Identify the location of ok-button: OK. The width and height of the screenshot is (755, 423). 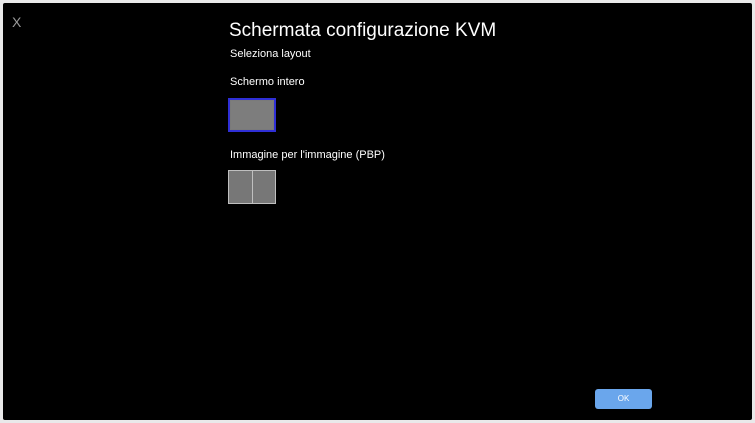
(623, 399).